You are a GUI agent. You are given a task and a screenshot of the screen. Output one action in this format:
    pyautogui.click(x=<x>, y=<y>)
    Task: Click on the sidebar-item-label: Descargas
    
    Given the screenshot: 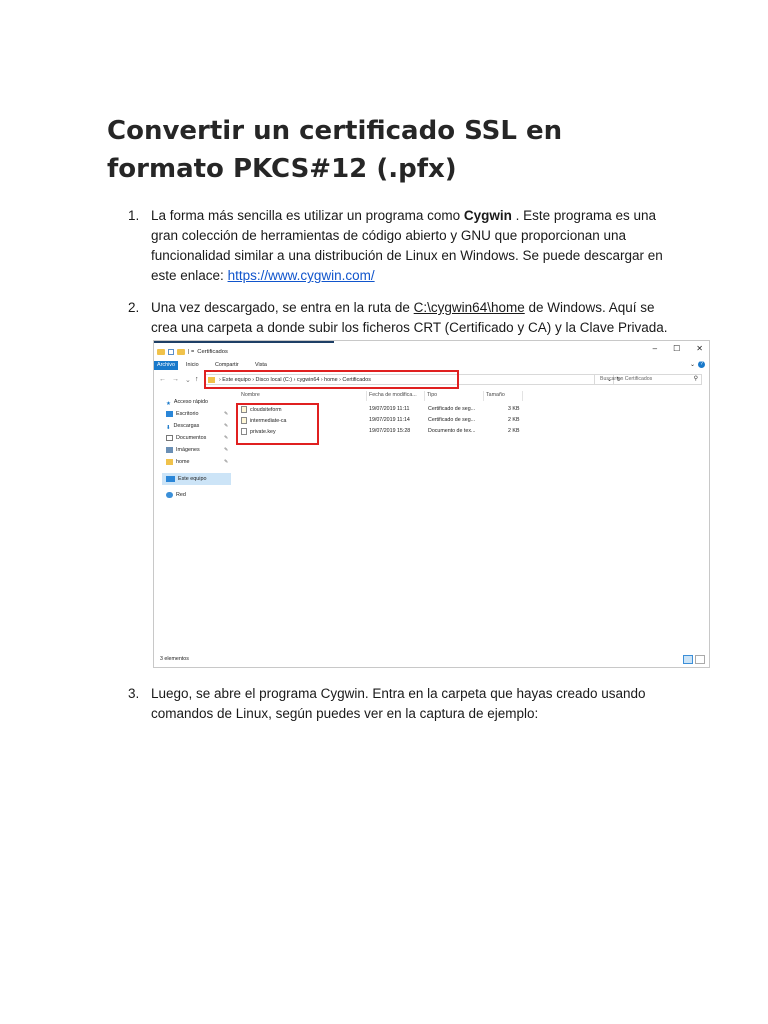 What is the action you would take?
    pyautogui.click(x=186, y=426)
    